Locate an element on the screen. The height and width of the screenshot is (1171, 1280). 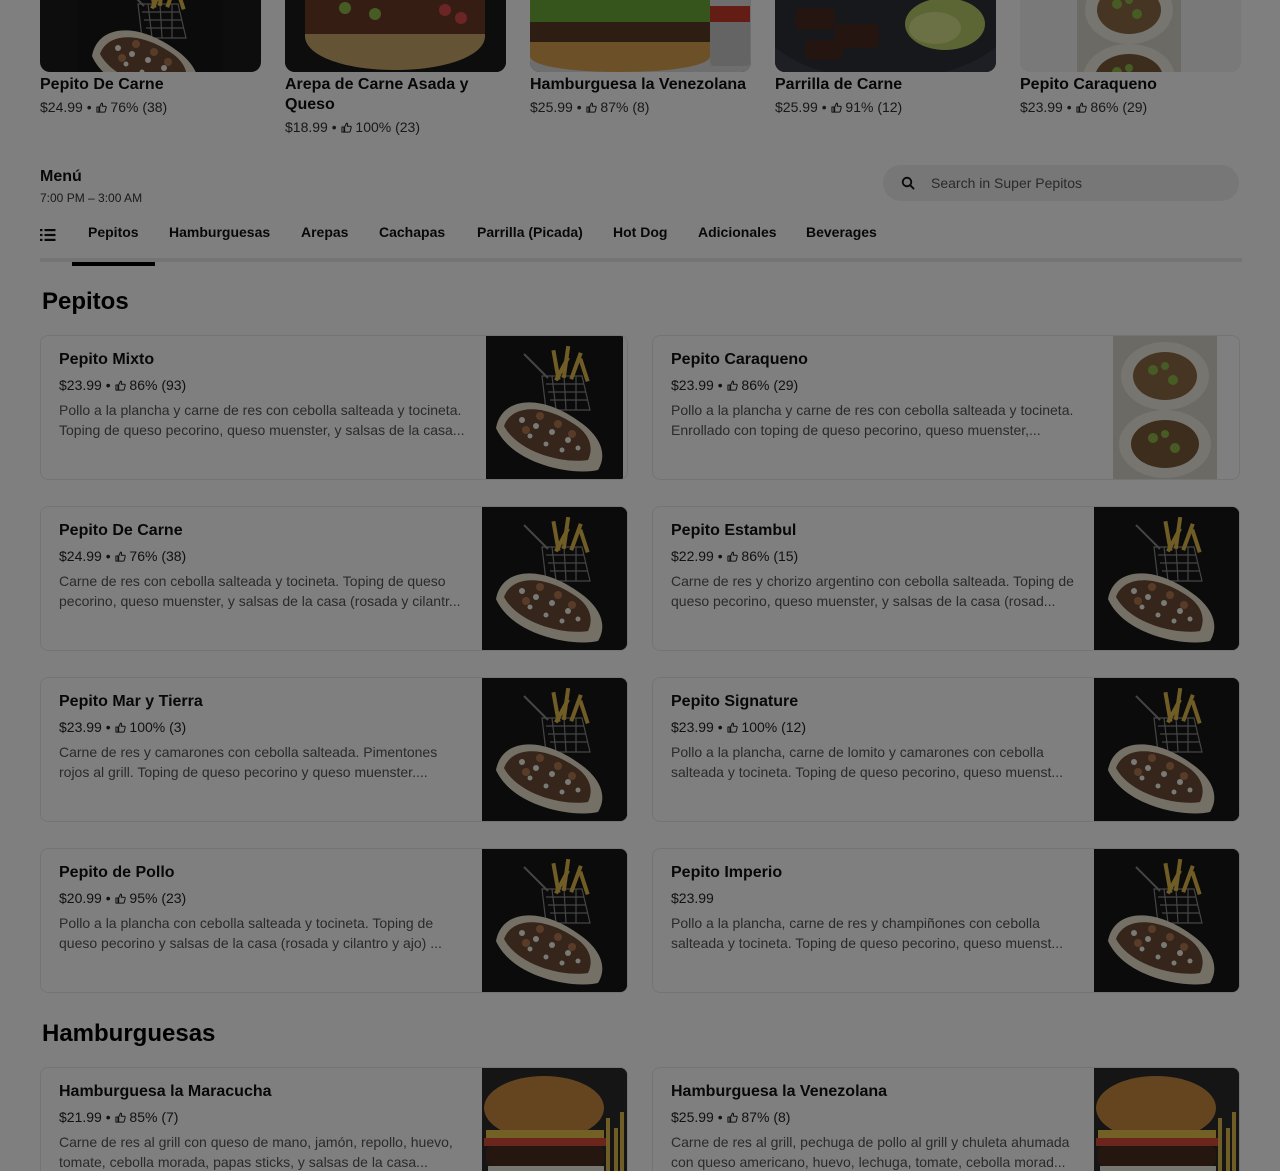
section-title: Pepitos is located at coordinates (85, 301).